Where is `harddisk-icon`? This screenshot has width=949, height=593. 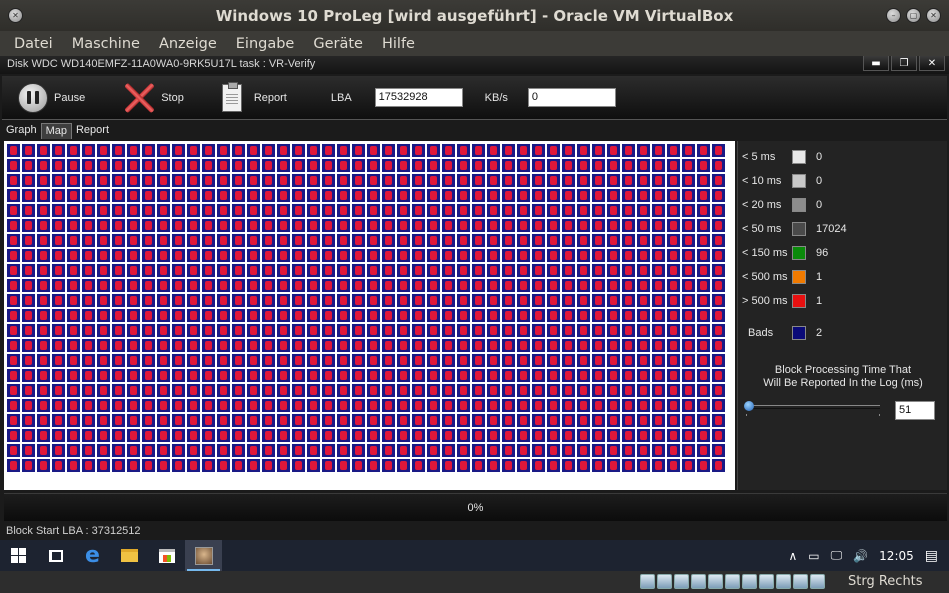
harddisk-icon is located at coordinates (647, 581).